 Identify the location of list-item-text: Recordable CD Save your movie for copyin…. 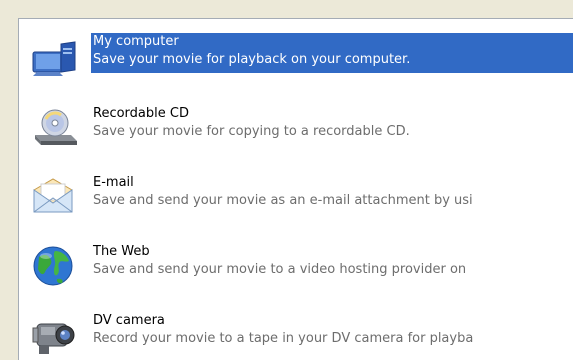
(332, 124).